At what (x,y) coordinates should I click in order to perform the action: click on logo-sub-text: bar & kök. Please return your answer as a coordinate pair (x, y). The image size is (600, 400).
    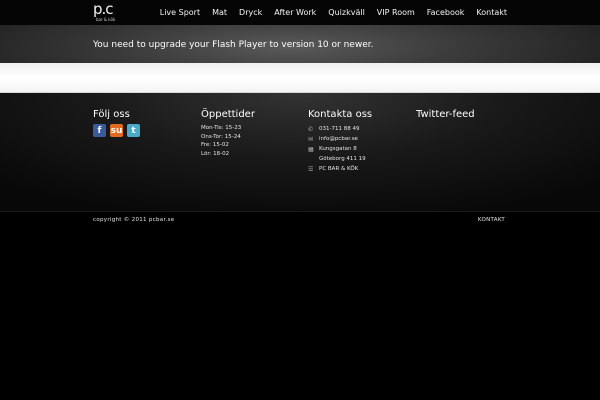
    Looking at the image, I should click on (106, 19).